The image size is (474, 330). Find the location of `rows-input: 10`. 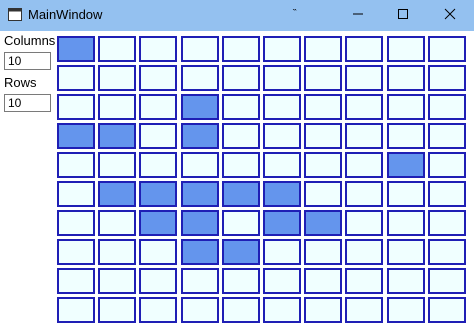

rows-input: 10 is located at coordinates (27, 103).